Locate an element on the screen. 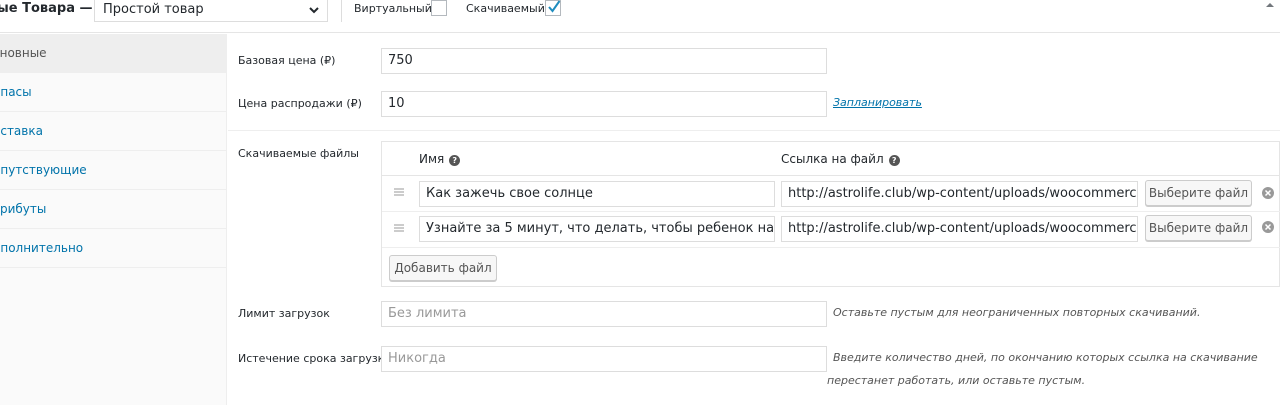 This screenshot has width=1280, height=405. column-name-label: Имя is located at coordinates (432, 159).